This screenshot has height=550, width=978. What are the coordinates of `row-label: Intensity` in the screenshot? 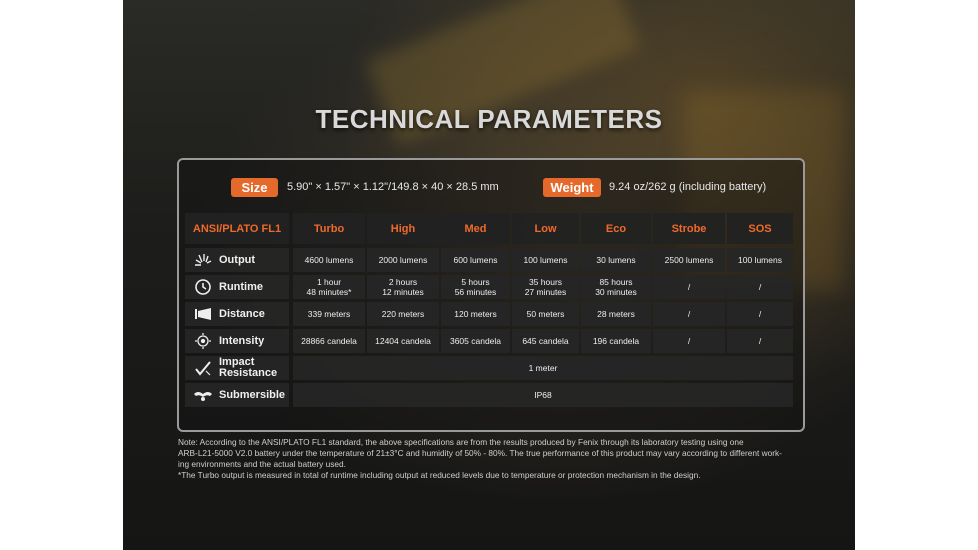 It's located at (237, 341).